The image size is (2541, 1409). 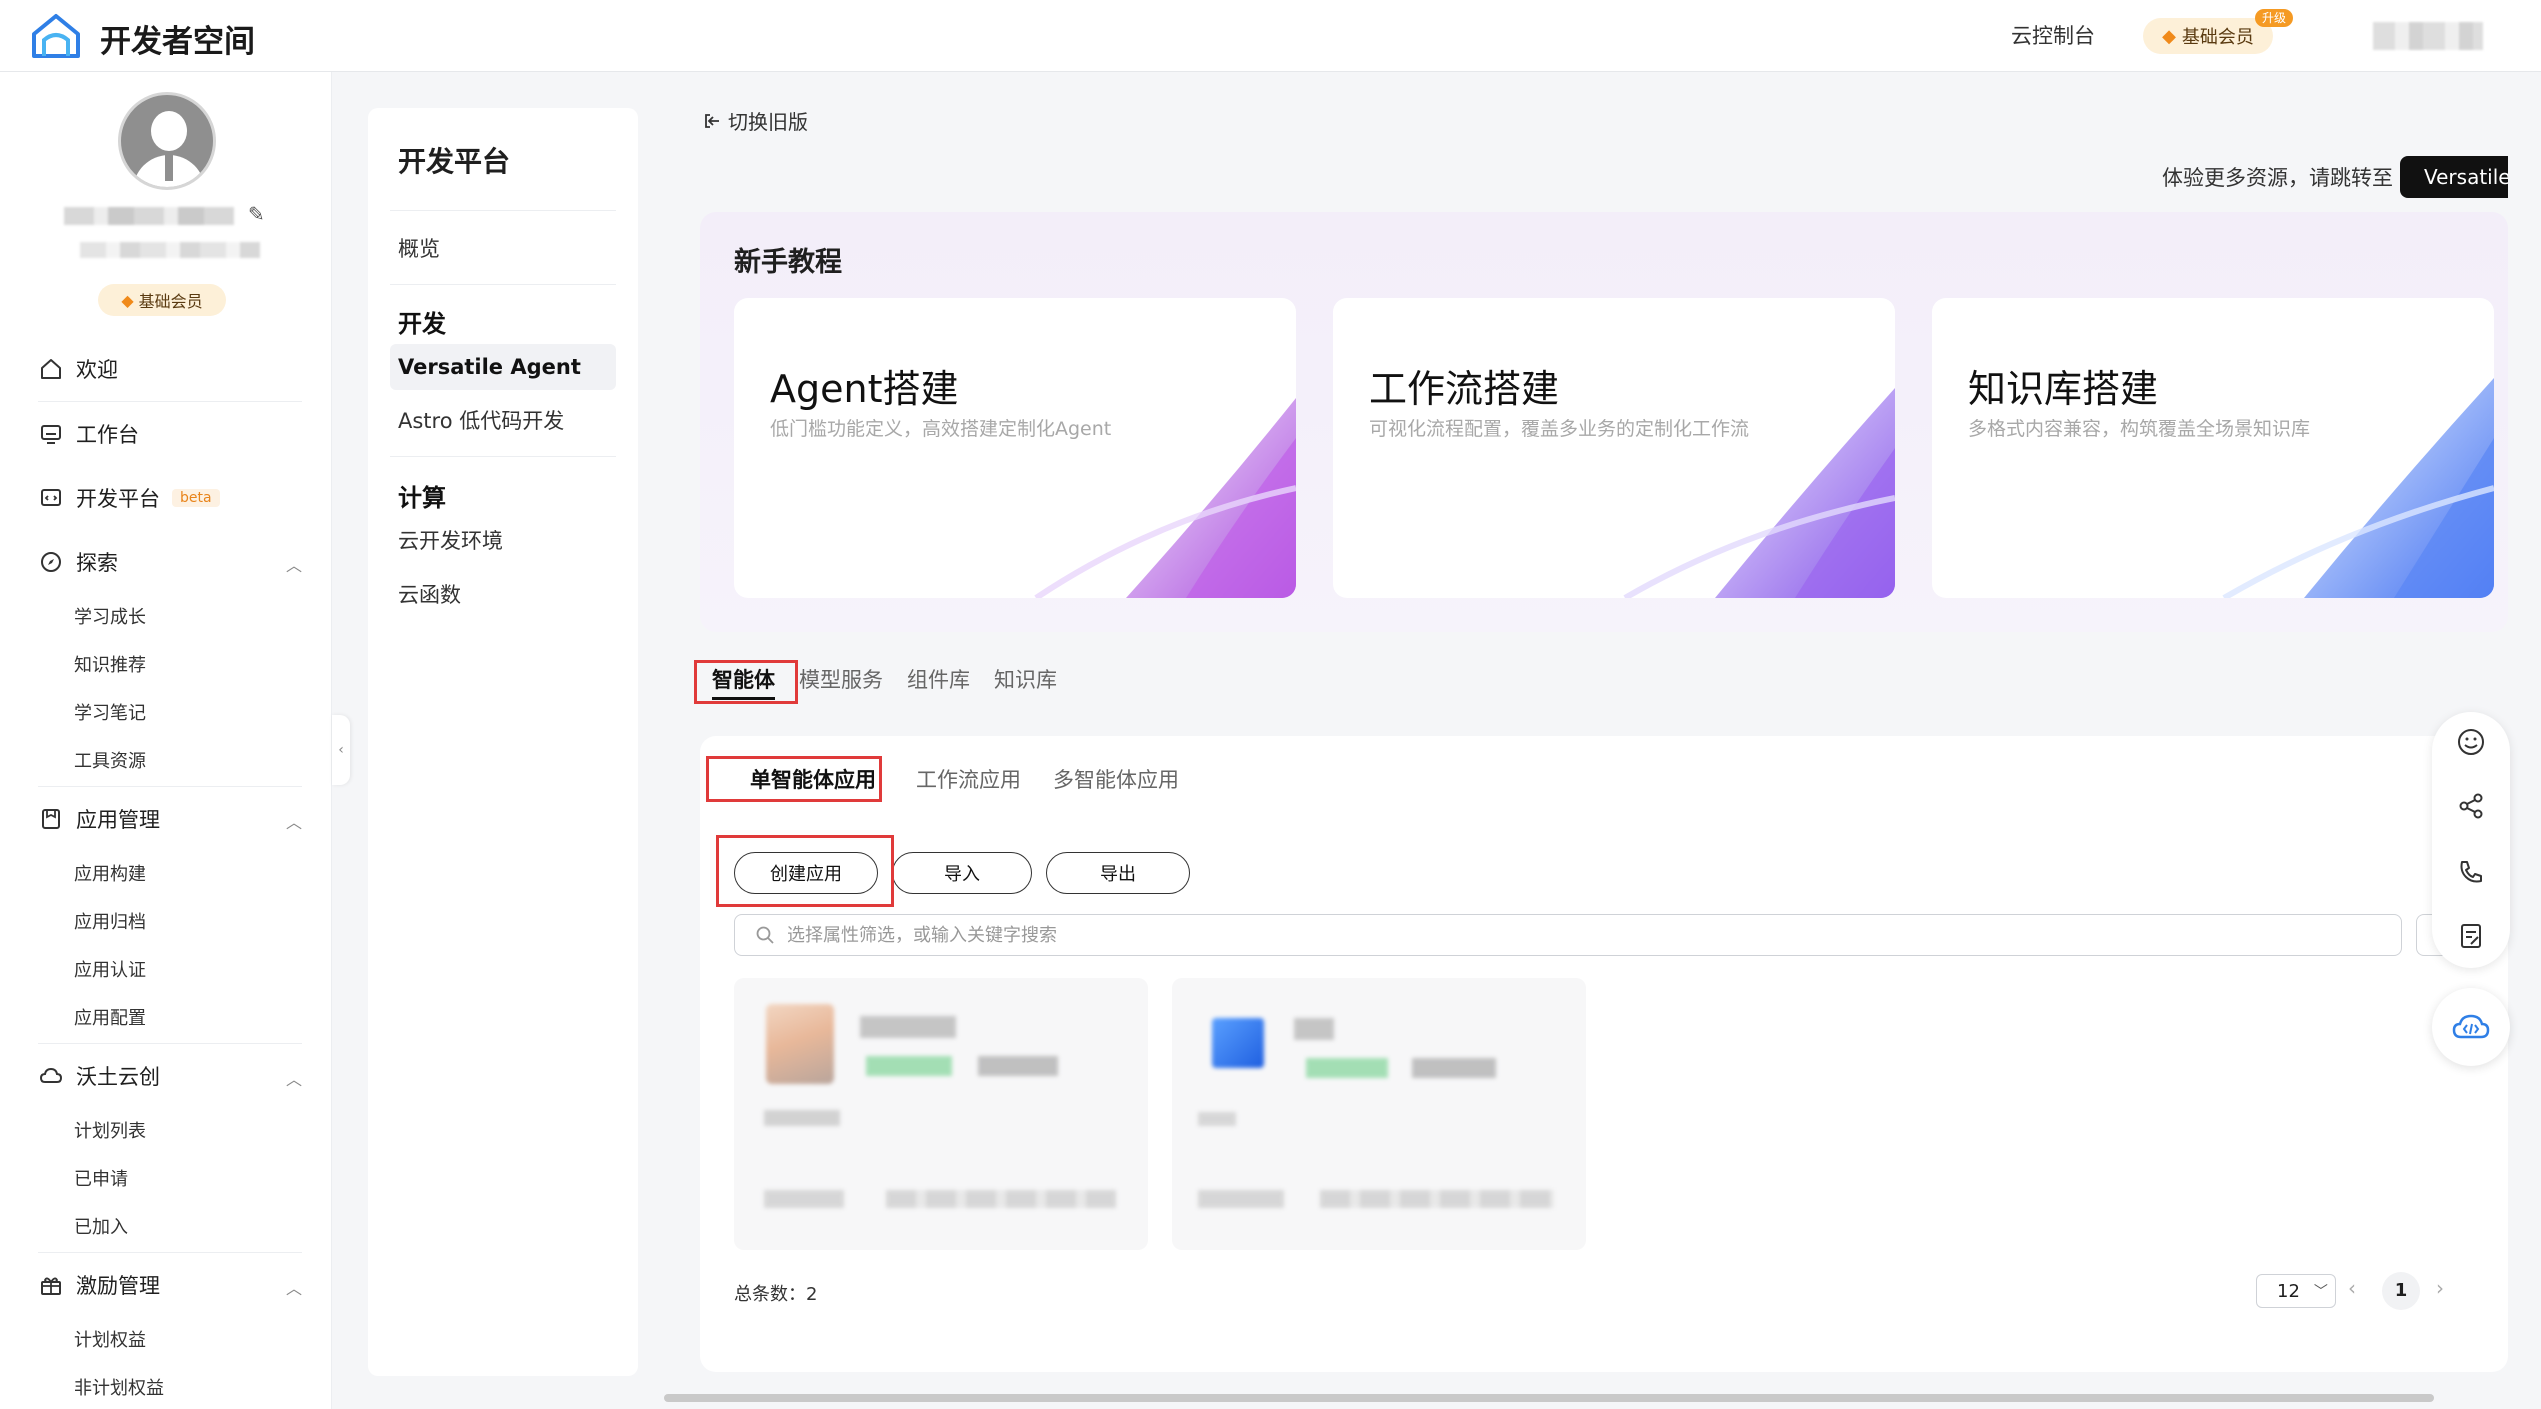 I want to click on sidebar-subitem-notes: 学习笔记, so click(x=166, y=714).